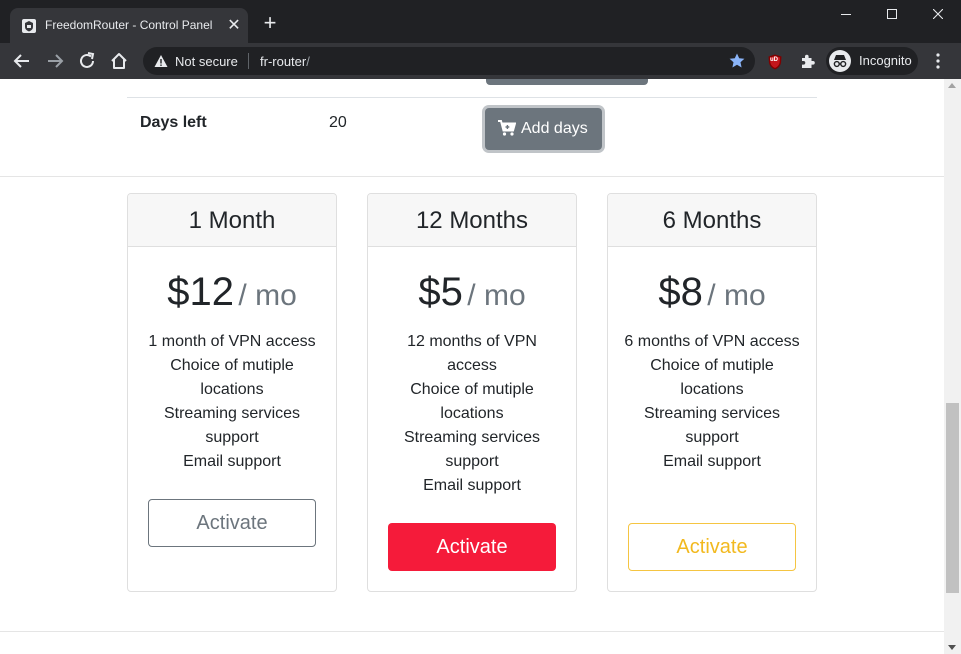 The width and height of the screenshot is (961, 654). I want to click on url-host: fr-router, so click(283, 61).